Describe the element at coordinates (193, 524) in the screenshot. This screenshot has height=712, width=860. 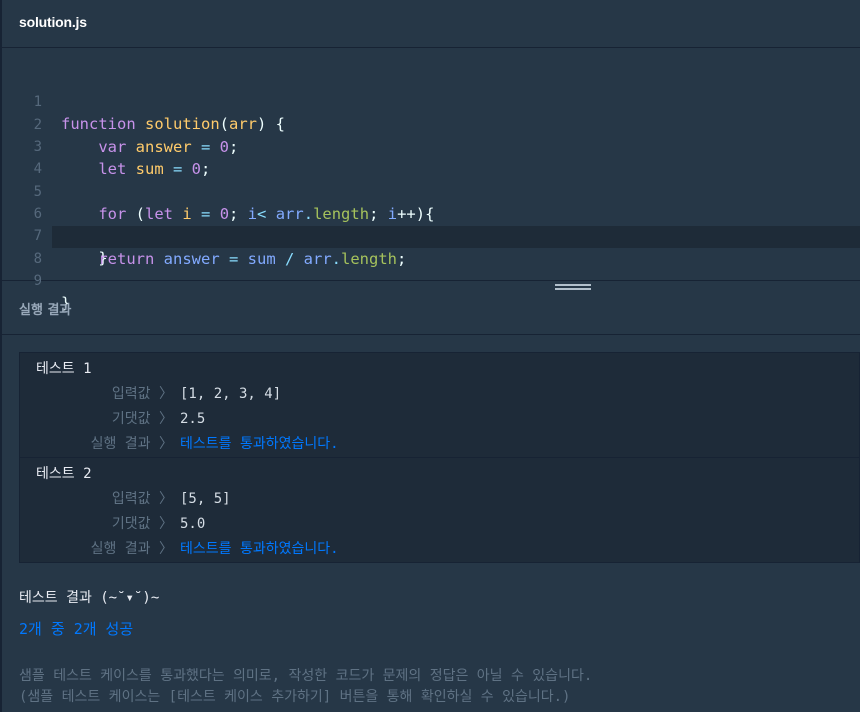
I see `expected-value: 5.0` at that location.